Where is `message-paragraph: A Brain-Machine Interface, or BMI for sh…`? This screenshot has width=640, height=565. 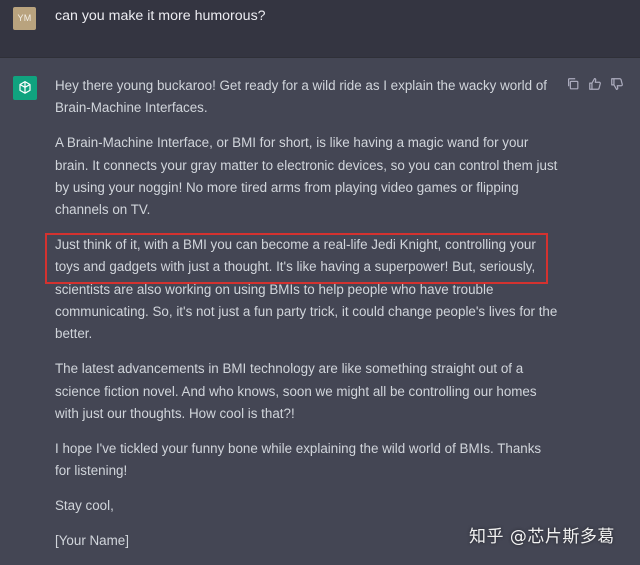
message-paragraph: A Brain-Machine Interface, or BMI for sh… is located at coordinates (306, 176).